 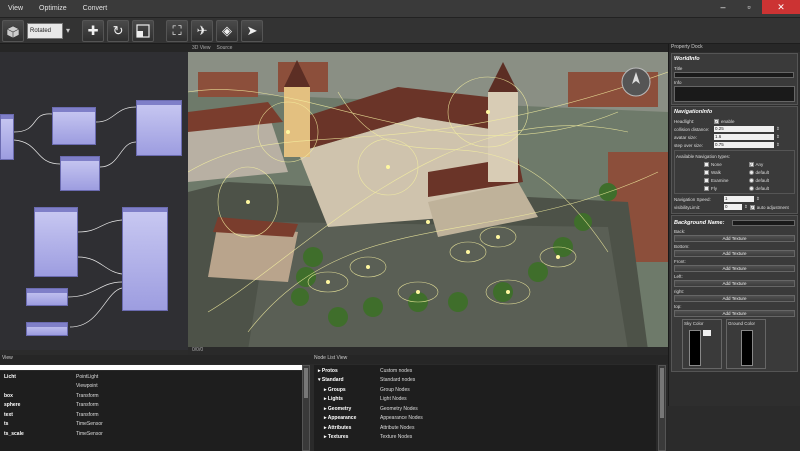 What do you see at coordinates (734, 94) in the screenshot?
I see `info-field` at bounding box center [734, 94].